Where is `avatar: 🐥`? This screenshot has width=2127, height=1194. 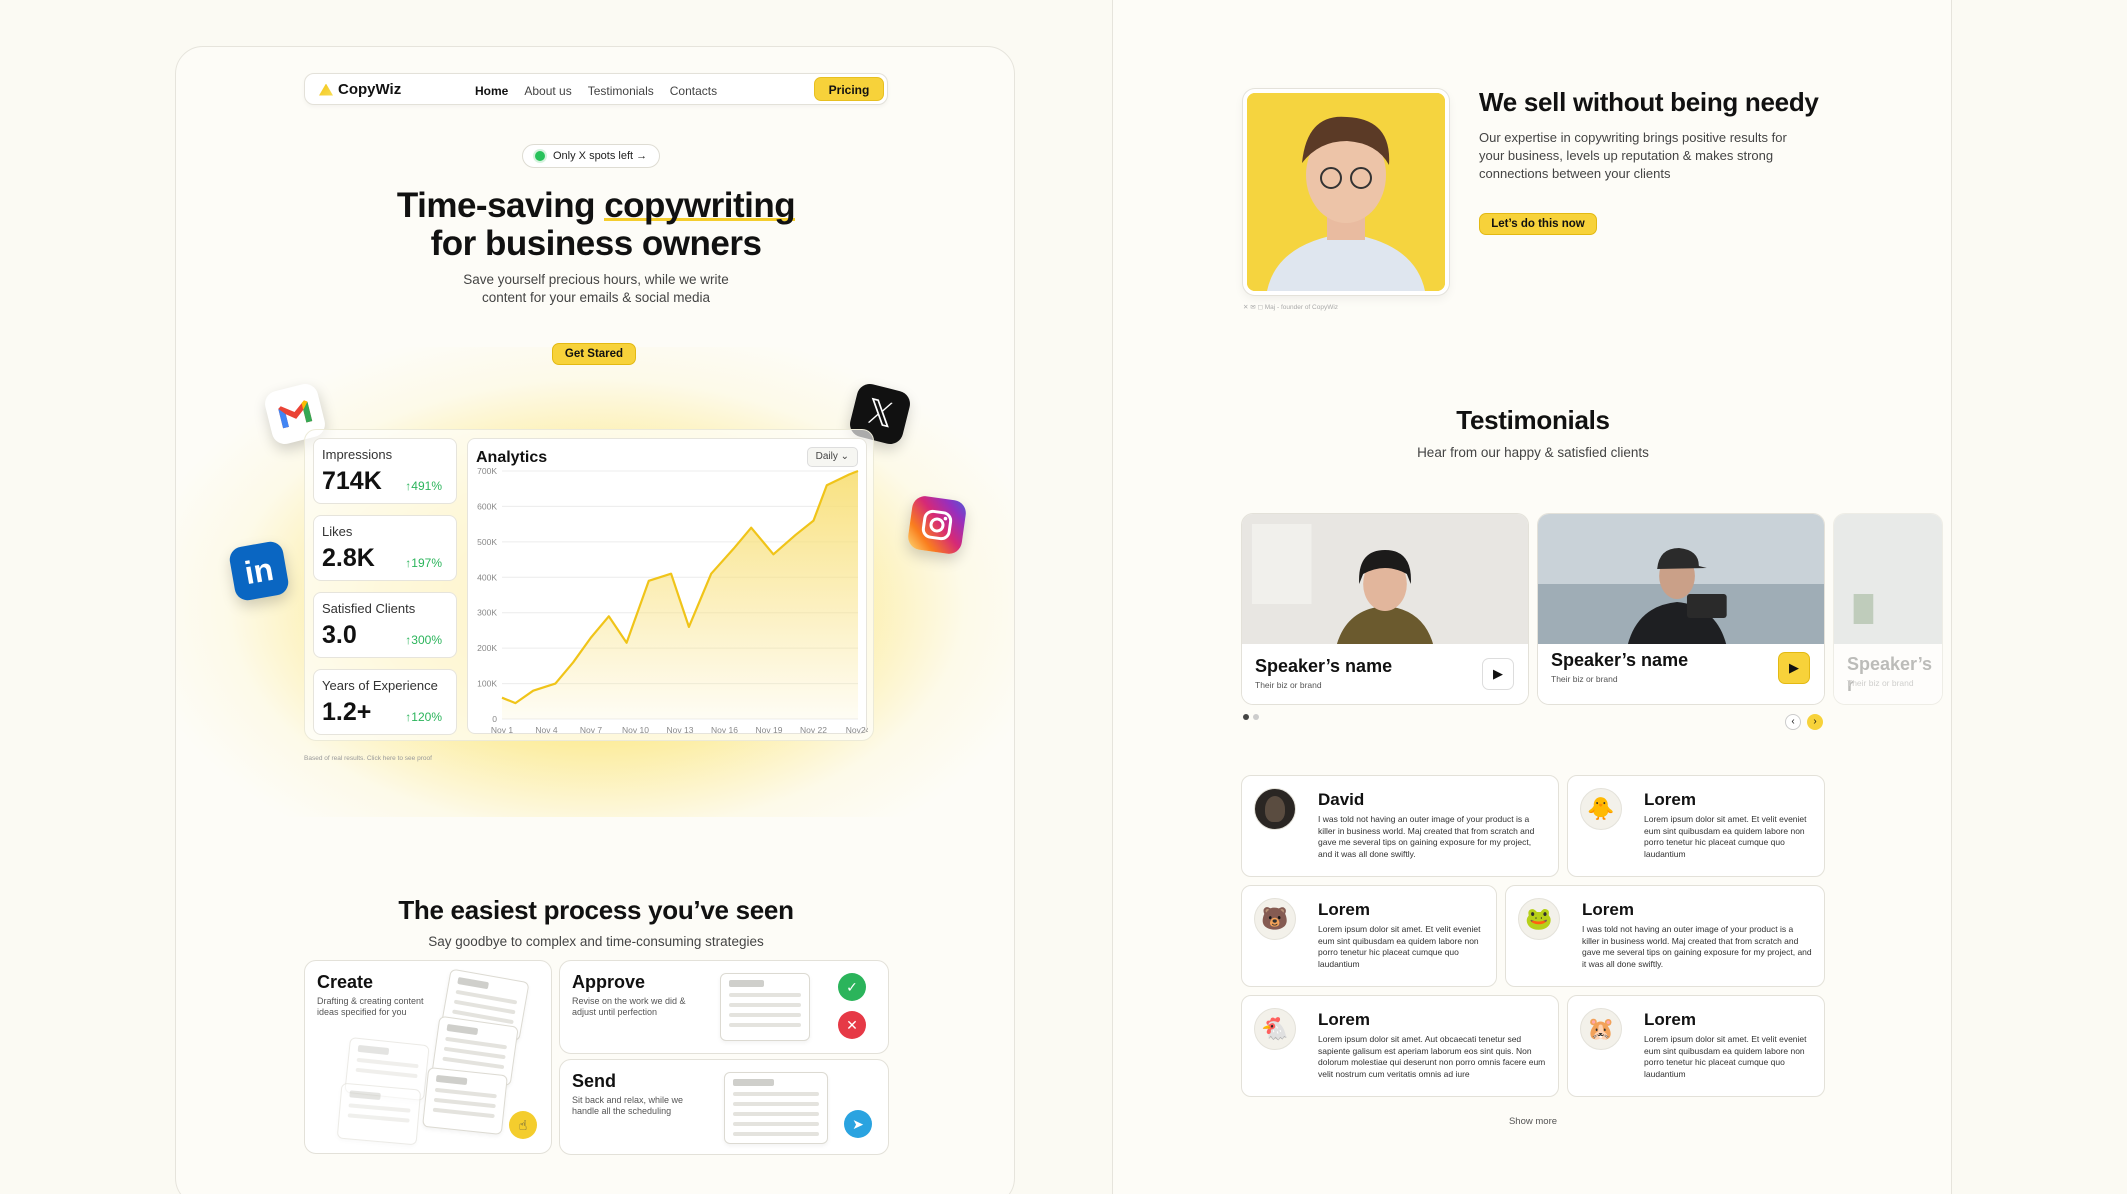
avatar: 🐥 is located at coordinates (1601, 809).